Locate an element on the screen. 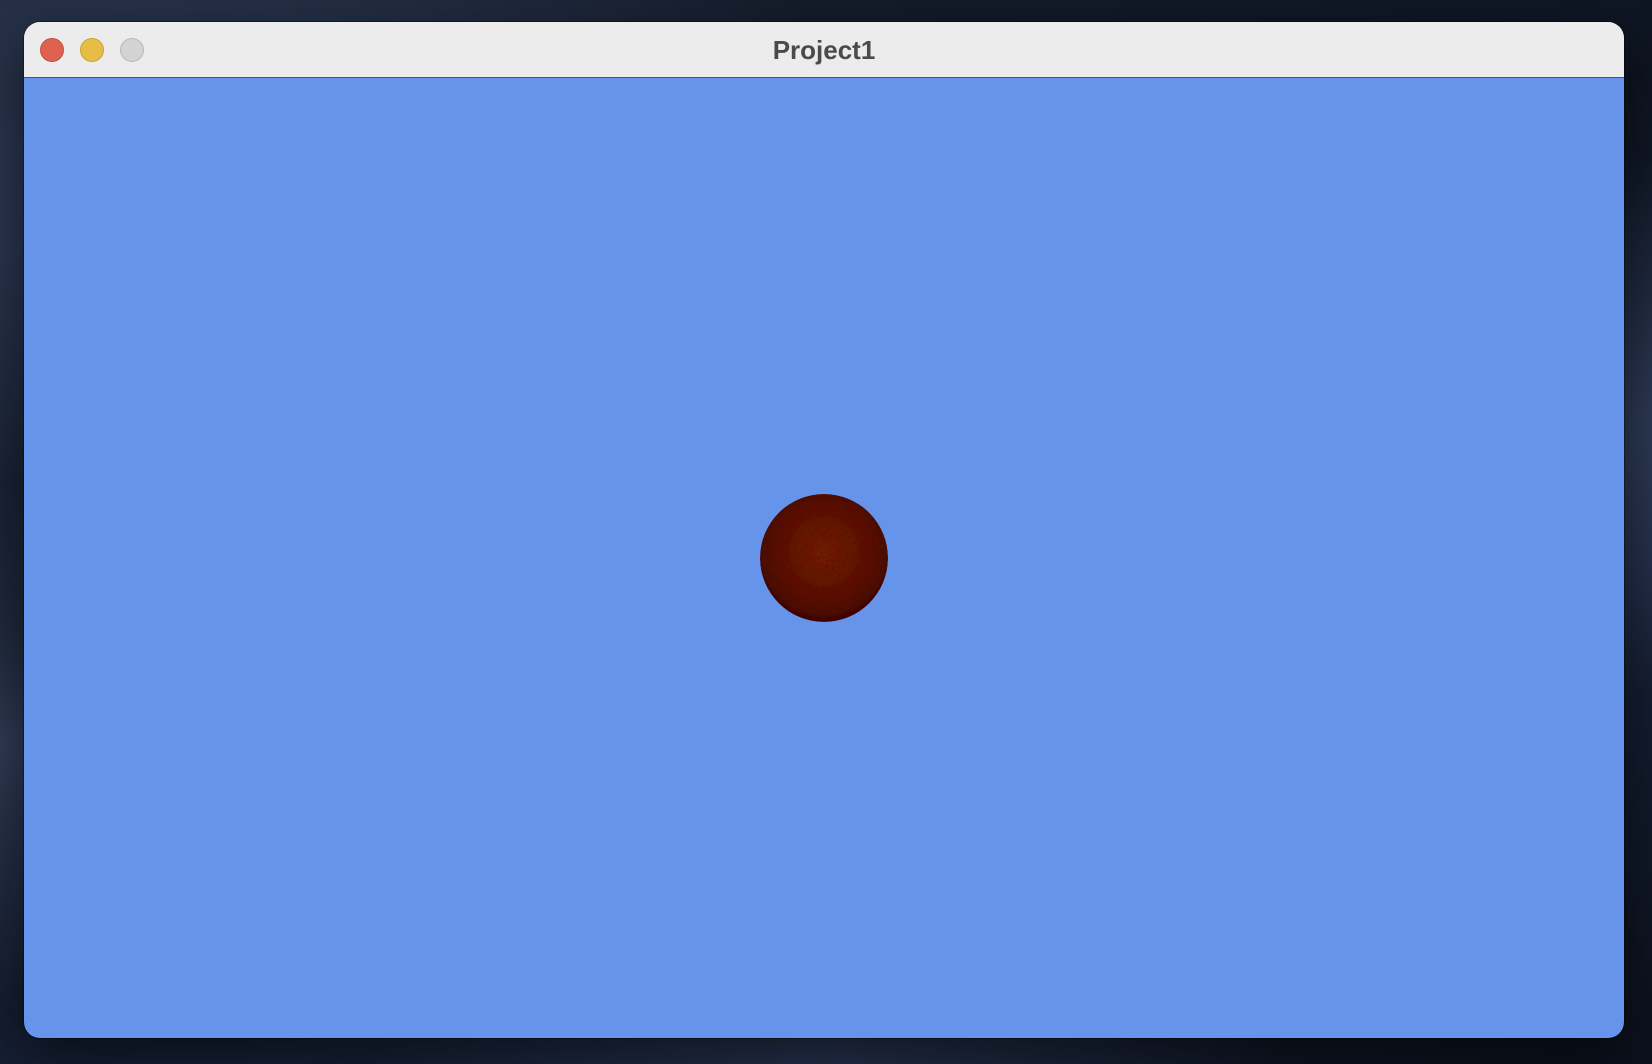 Image resolution: width=1652 pixels, height=1064 pixels. window-title: Project1 is located at coordinates (824, 50).